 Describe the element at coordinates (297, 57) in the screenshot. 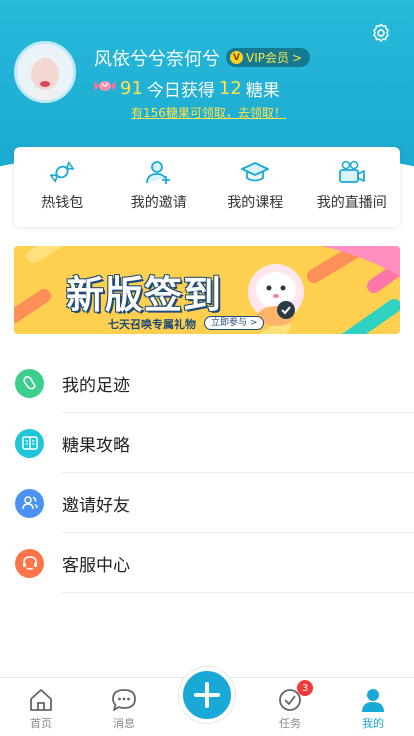

I see `vip-chevron-icon: >` at that location.